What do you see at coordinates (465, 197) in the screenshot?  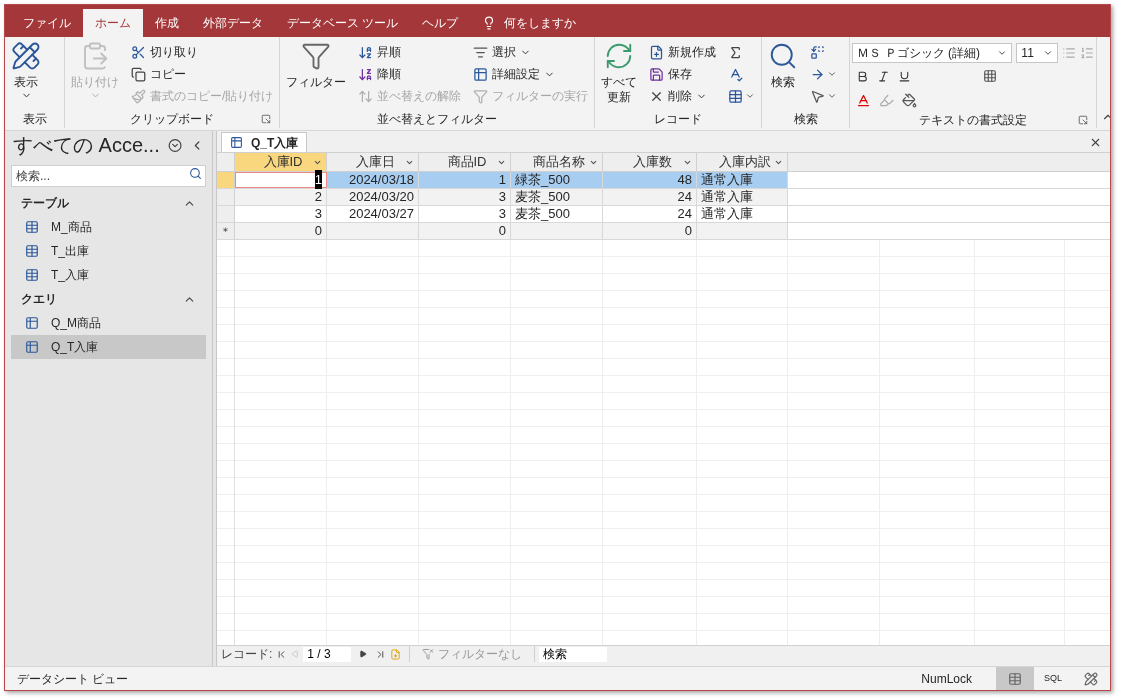 I see `table-cell: 3` at bounding box center [465, 197].